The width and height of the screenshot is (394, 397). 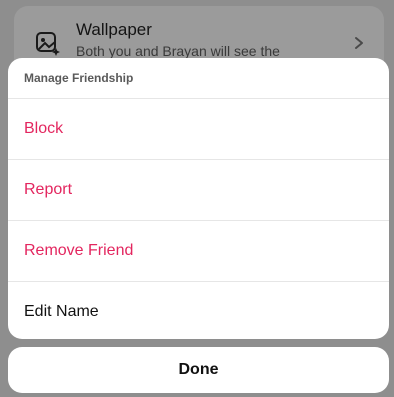 I want to click on remove-friend-button: Remove Friend, so click(x=198, y=251).